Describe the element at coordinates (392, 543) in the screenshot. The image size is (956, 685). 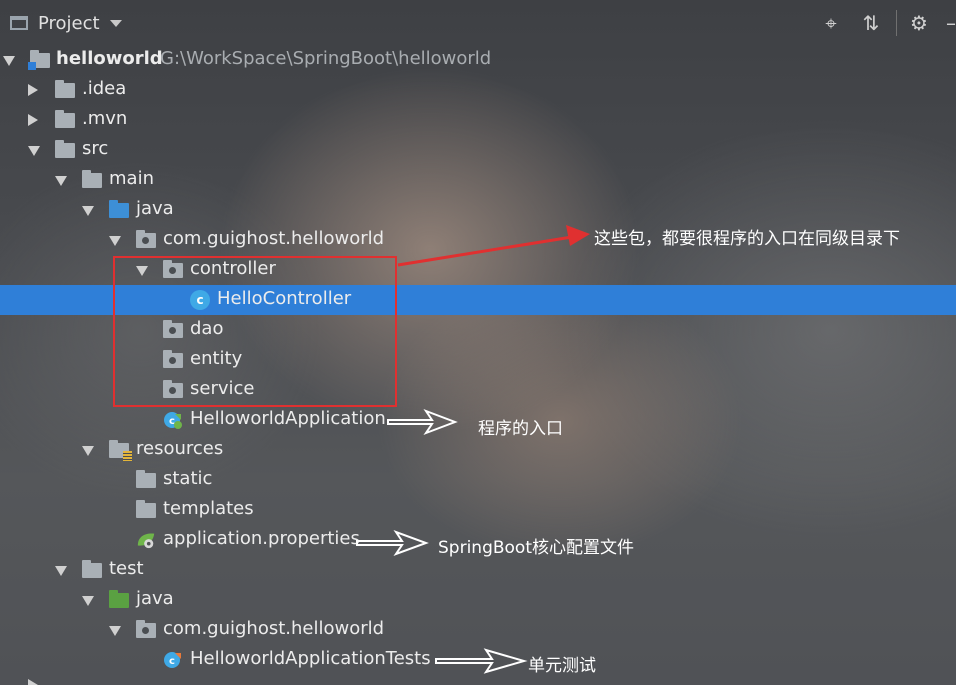
I see `white-arrow-config` at that location.